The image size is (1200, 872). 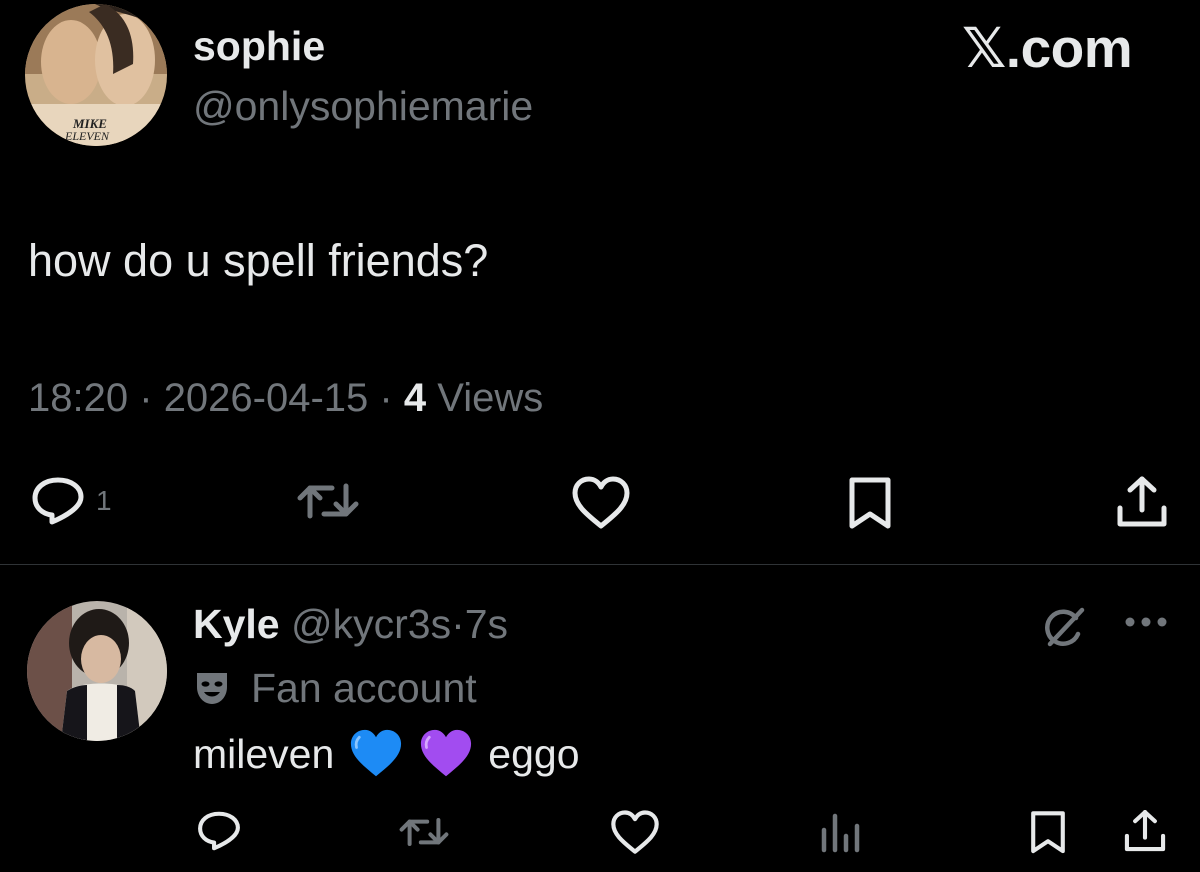 I want to click on avatar-label-eleven: ELEVEN, so click(x=87, y=136).